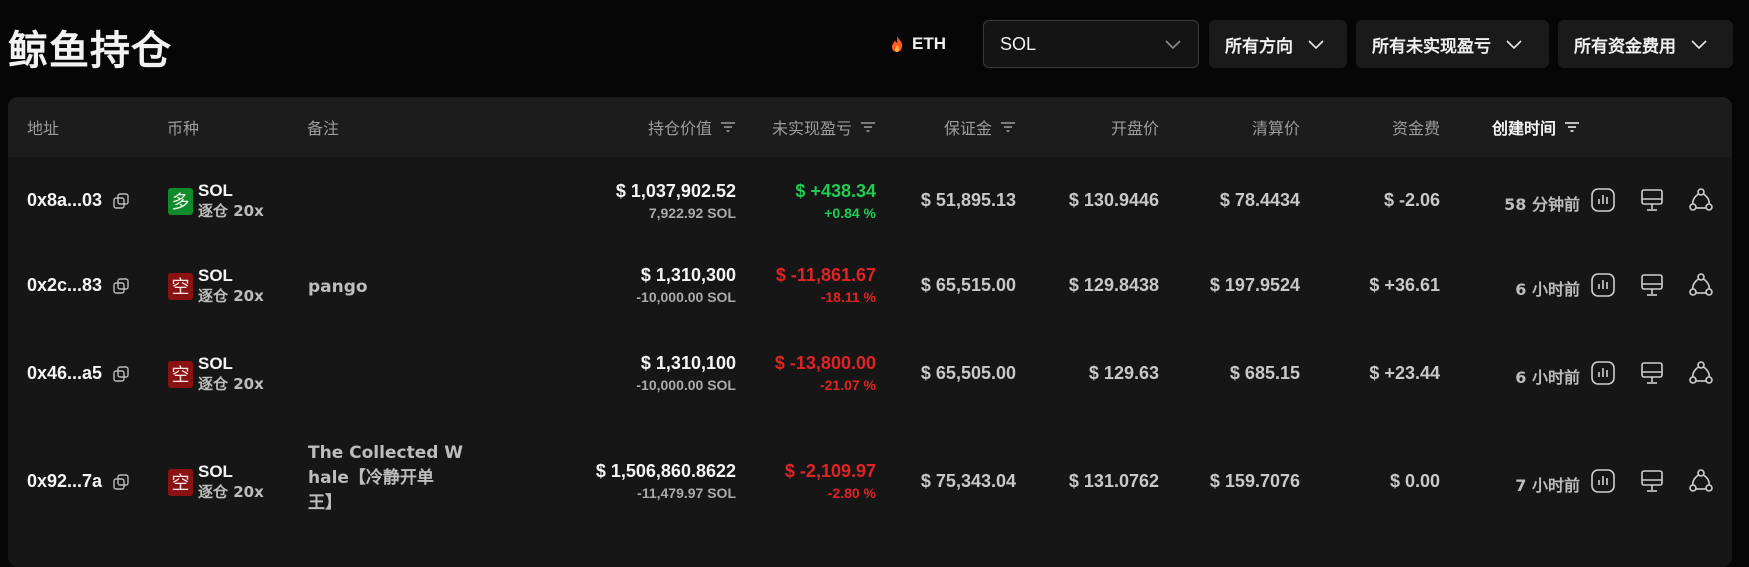 This screenshot has width=1749, height=567. What do you see at coordinates (968, 285) in the screenshot?
I see `margin-value: $ 65,515.00` at bounding box center [968, 285].